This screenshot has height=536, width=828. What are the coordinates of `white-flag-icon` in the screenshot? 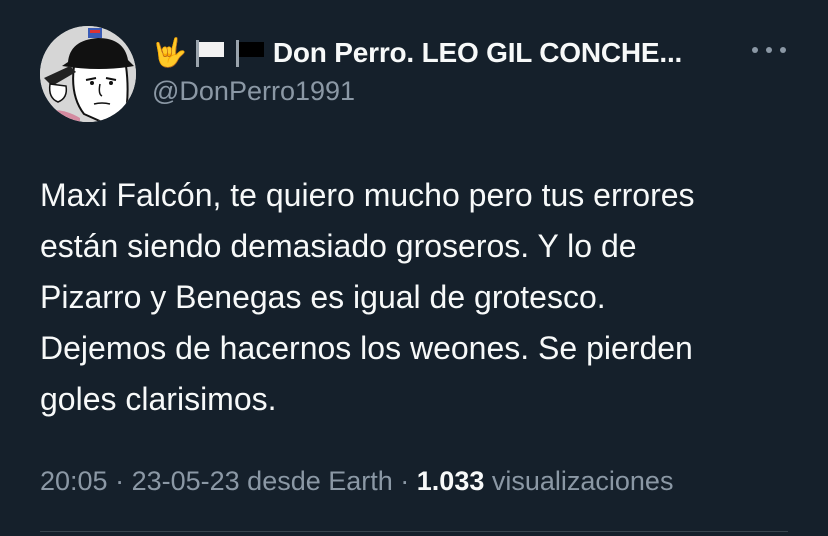 It's located at (209, 53).